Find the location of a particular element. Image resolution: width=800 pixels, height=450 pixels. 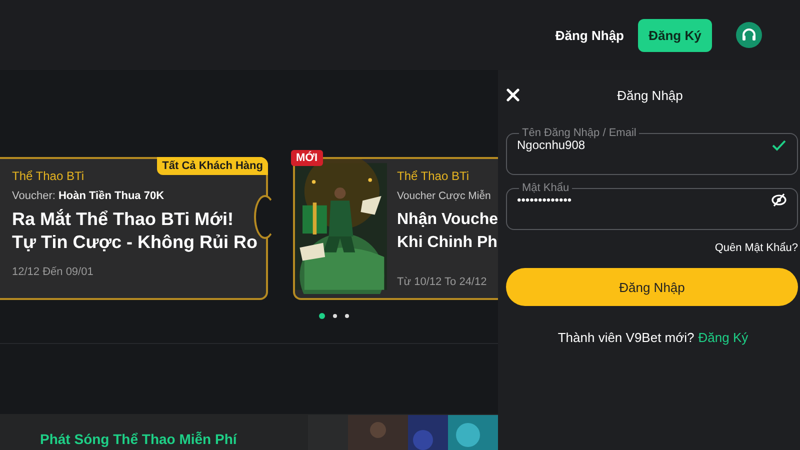

headset-icon is located at coordinates (749, 35).